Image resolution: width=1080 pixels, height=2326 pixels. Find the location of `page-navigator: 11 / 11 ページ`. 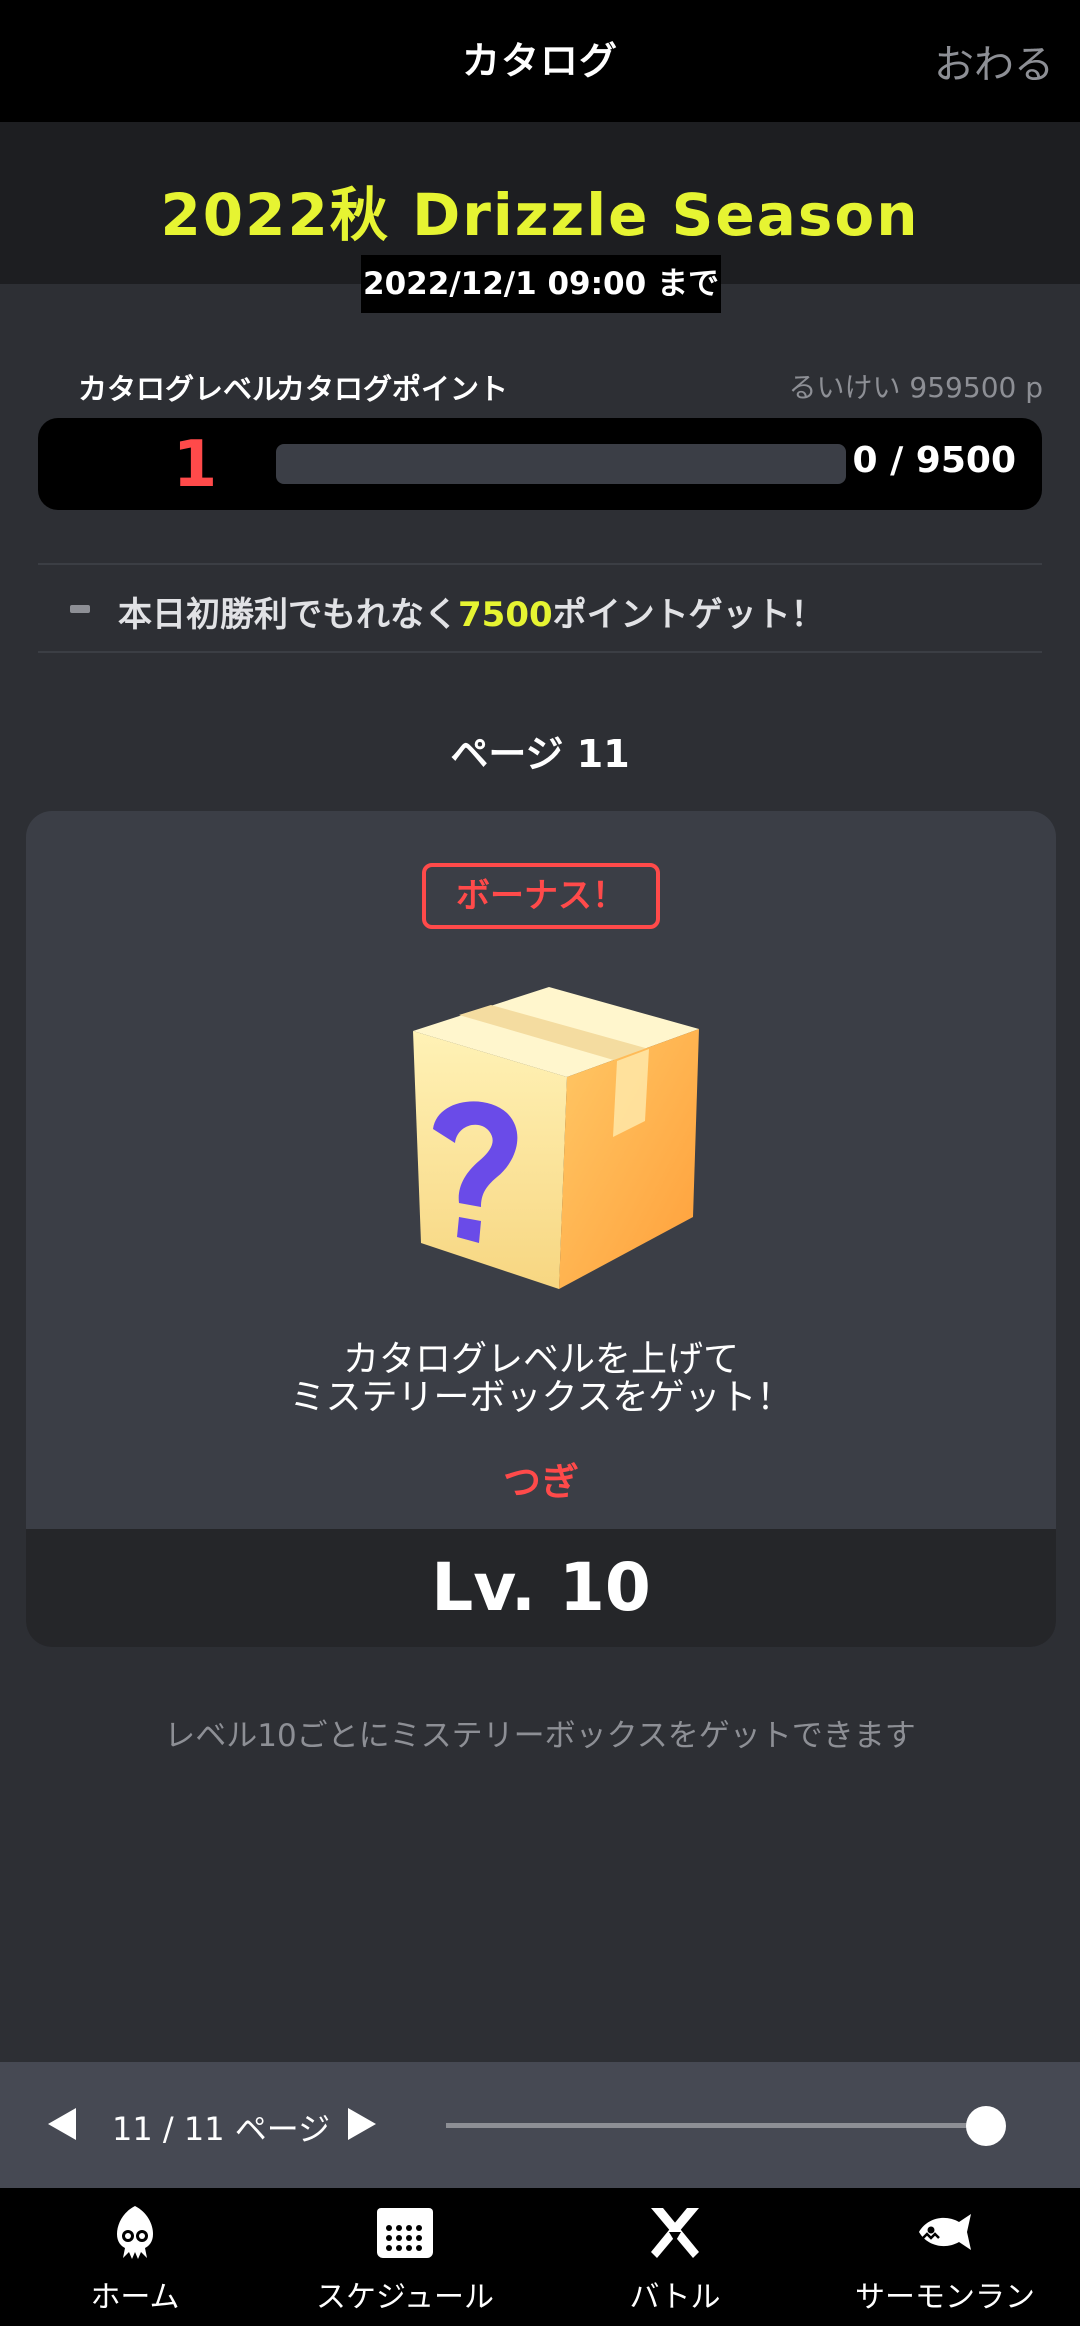

page-navigator: 11 / 11 ページ is located at coordinates (540, 2125).